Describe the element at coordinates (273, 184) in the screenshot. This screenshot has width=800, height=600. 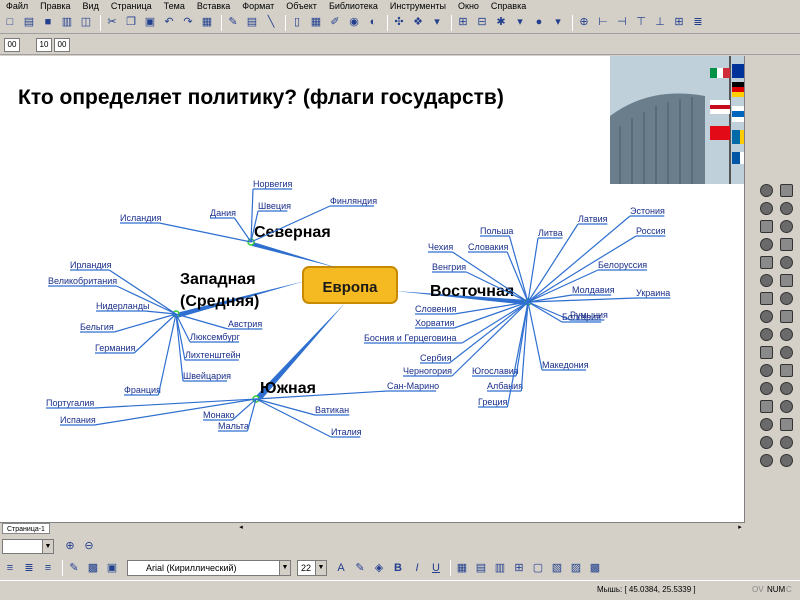
I see `leaf-label-north: Норвегия` at that location.